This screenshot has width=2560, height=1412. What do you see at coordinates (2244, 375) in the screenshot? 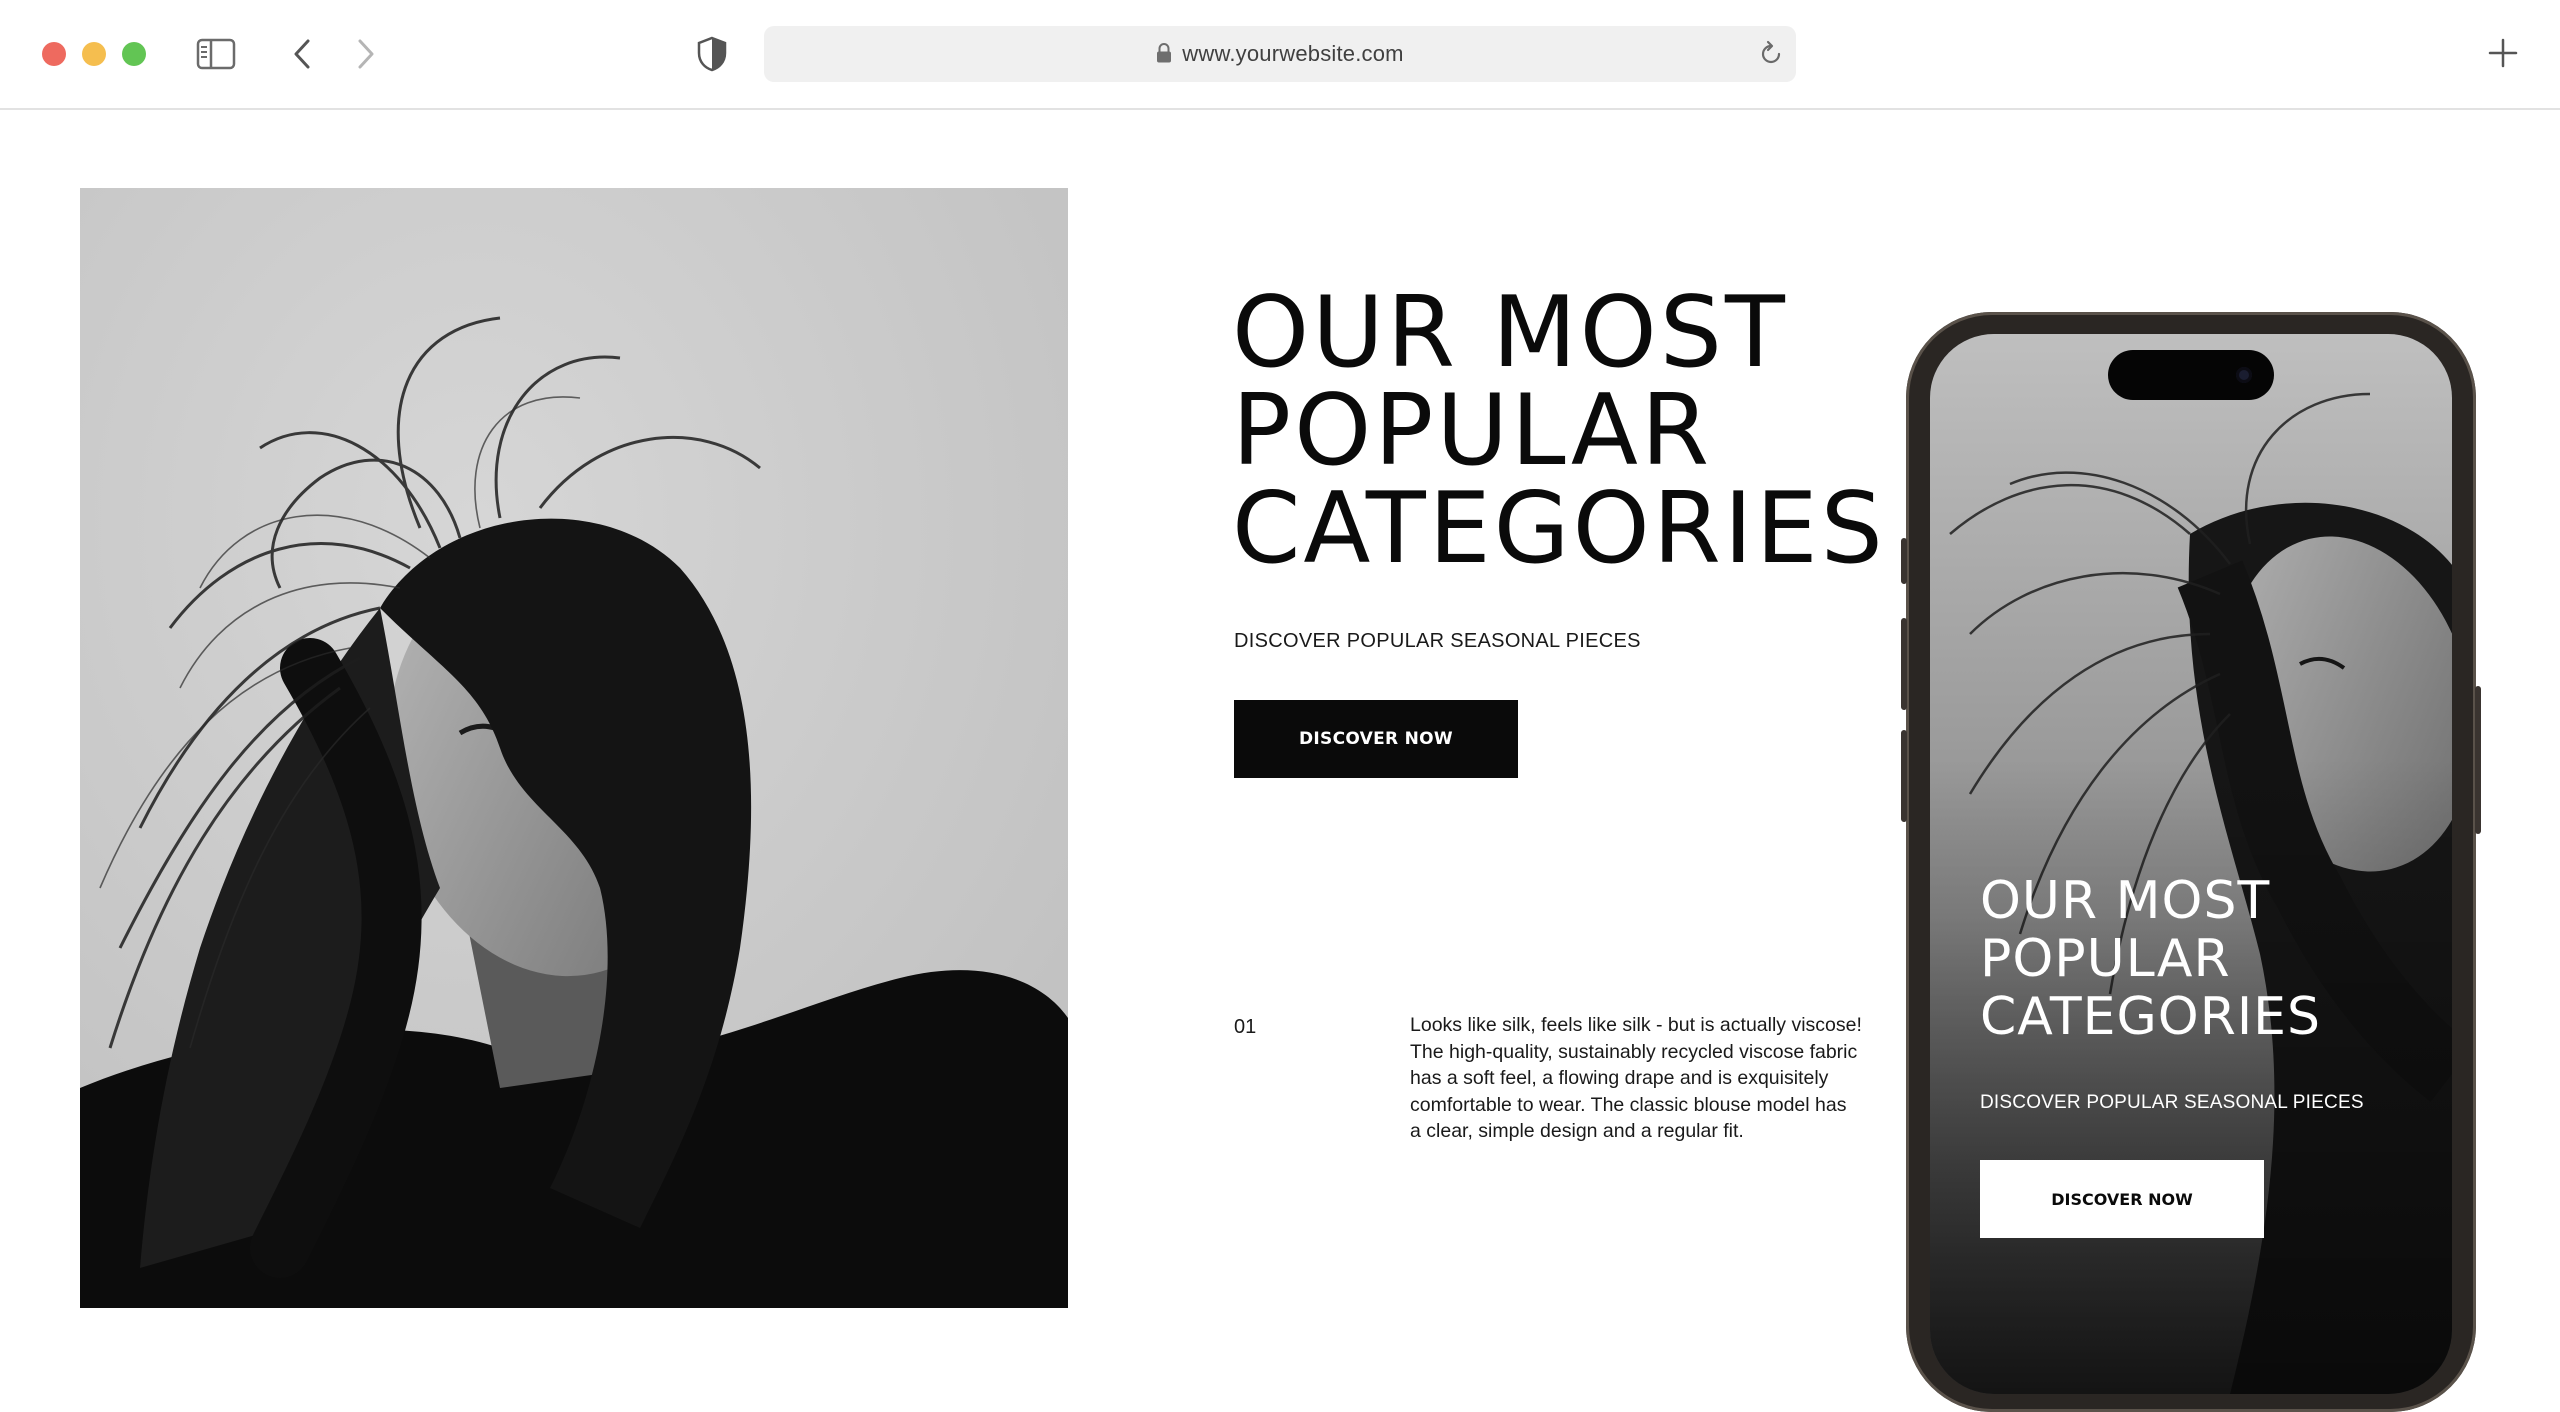
I see `front-camera-icon` at bounding box center [2244, 375].